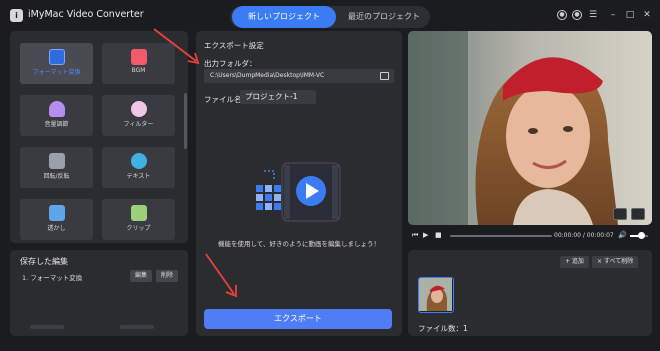 This screenshot has width=660, height=351. I want to click on media-thumbnail-image, so click(435, 294).